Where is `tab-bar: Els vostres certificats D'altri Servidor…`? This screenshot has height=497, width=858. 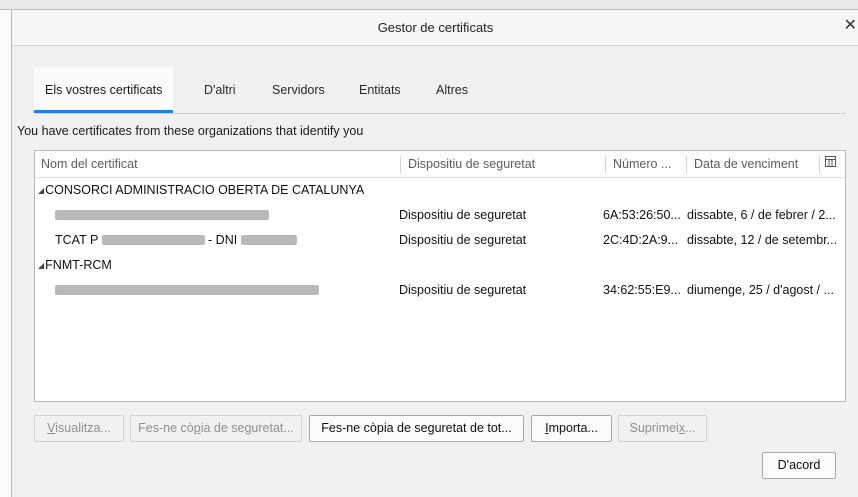 tab-bar: Els vostres certificats D'altri Servidor… is located at coordinates (440, 90).